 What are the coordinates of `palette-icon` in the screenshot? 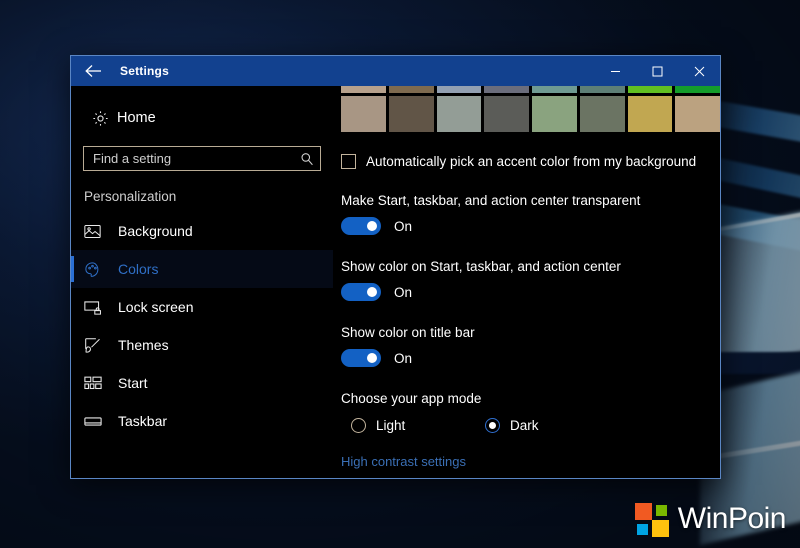 It's located at (101, 269).